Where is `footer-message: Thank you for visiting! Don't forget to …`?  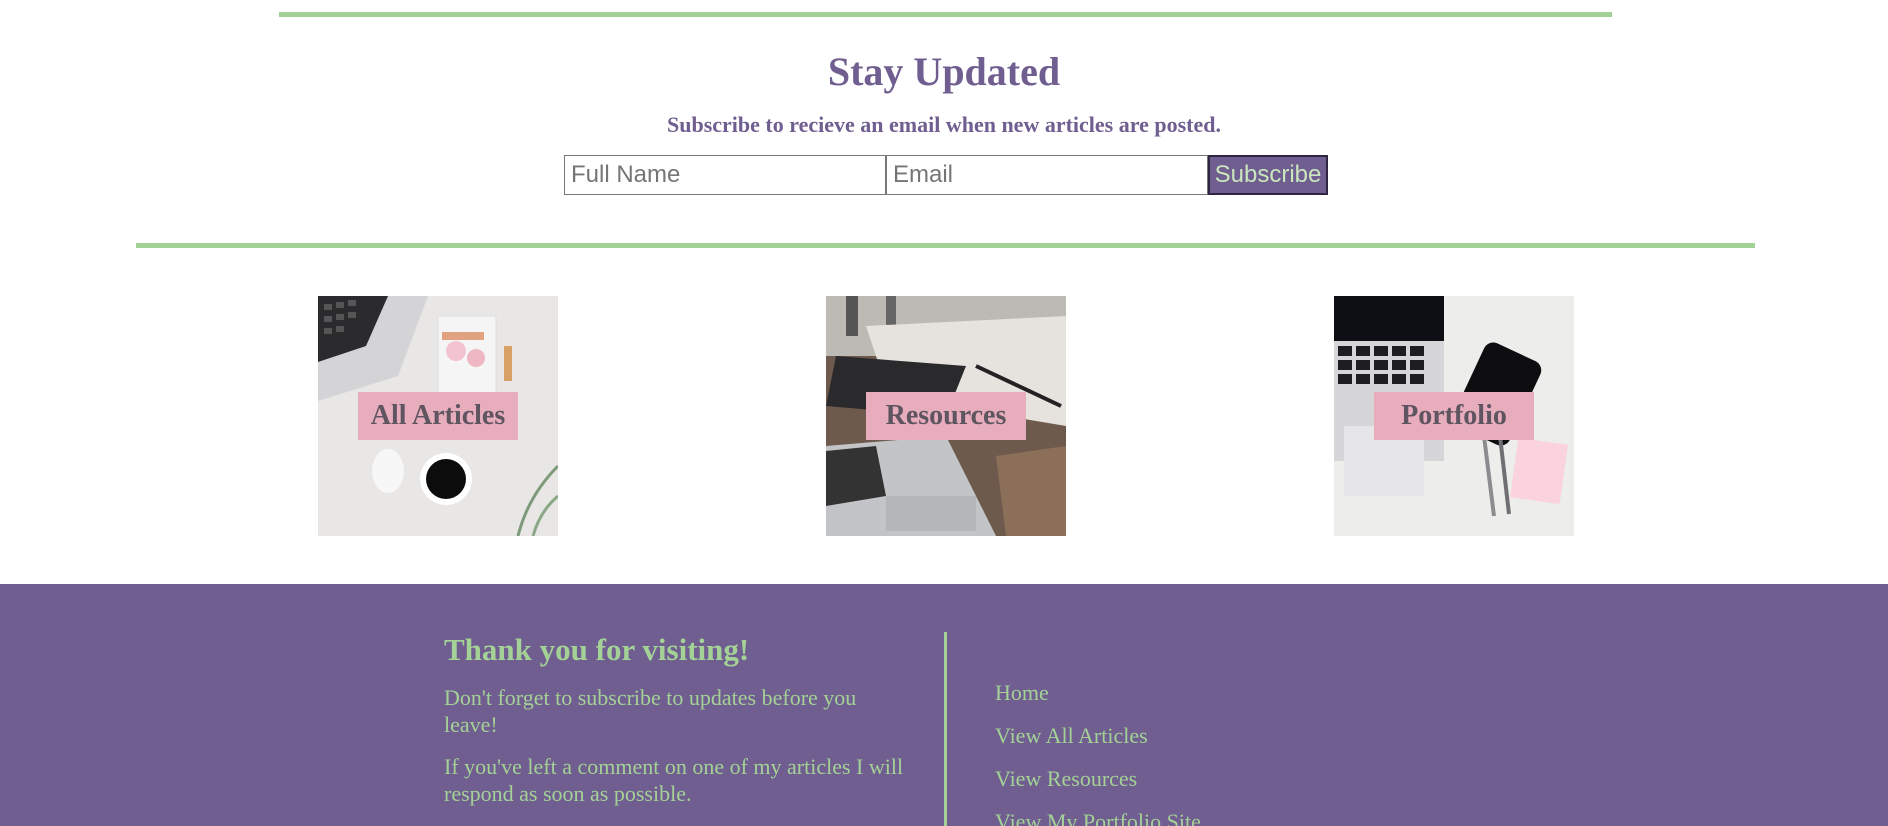 footer-message: Thank you for visiting! Don't forget to … is located at coordinates (674, 718).